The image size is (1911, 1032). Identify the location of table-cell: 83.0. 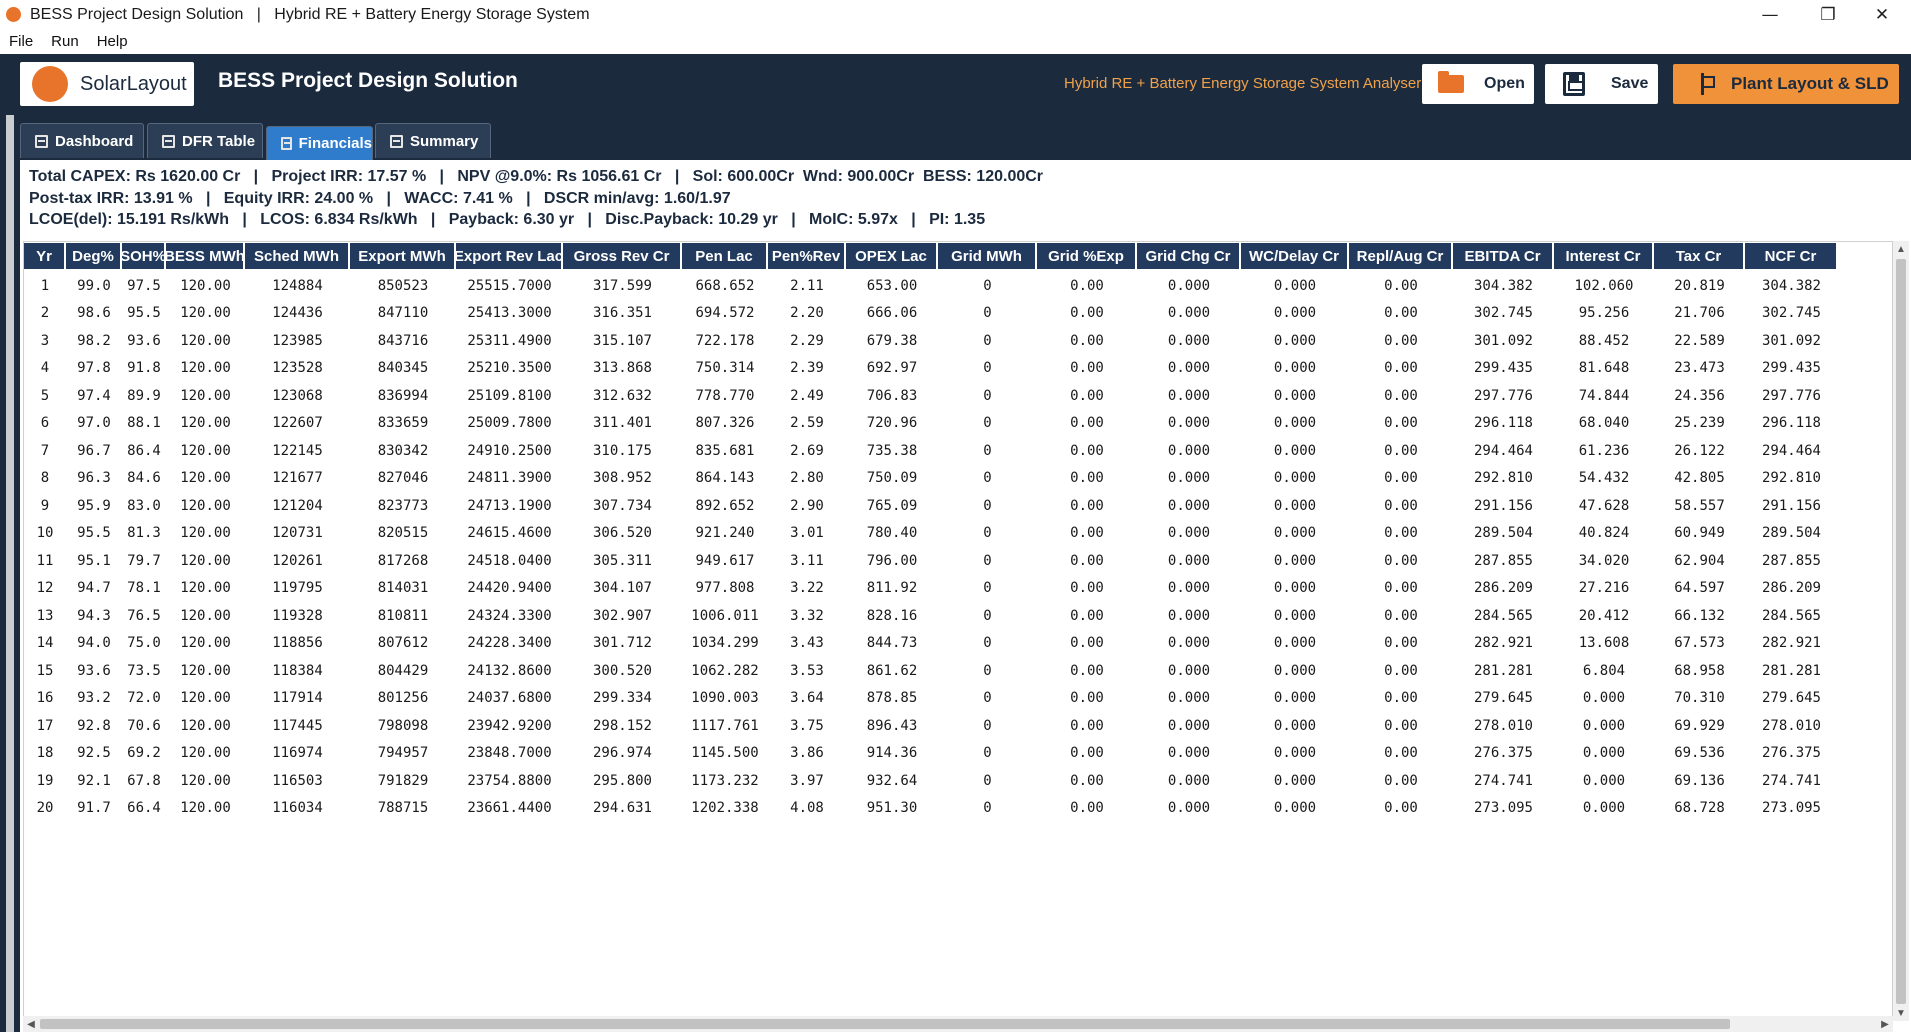
(144, 505).